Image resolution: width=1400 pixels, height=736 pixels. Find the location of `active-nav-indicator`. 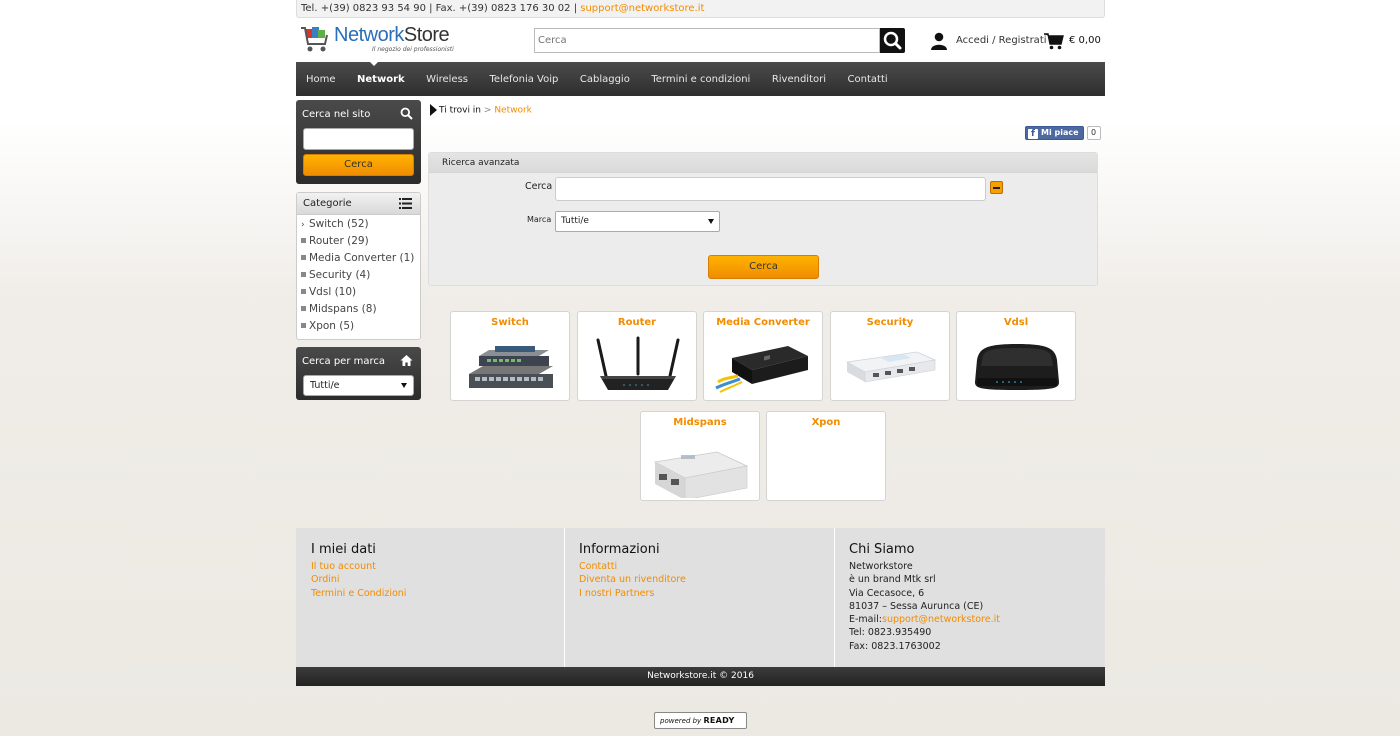

active-nav-indicator is located at coordinates (374, 63).